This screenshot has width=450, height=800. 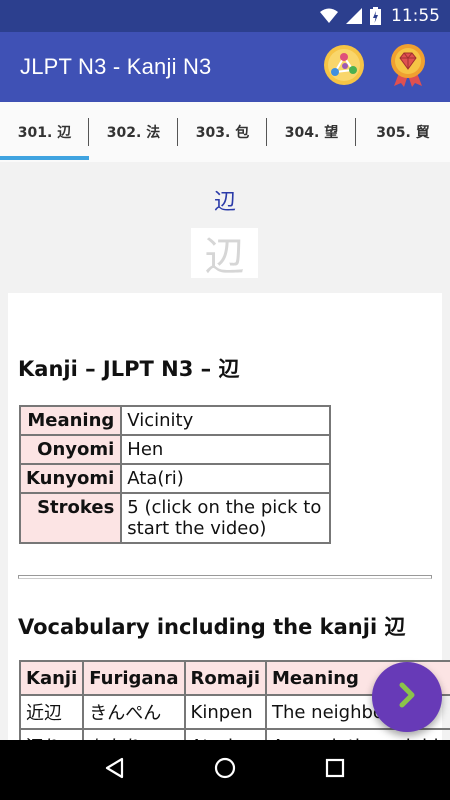 What do you see at coordinates (225, 449) in the screenshot?
I see `info-value: Hen` at bounding box center [225, 449].